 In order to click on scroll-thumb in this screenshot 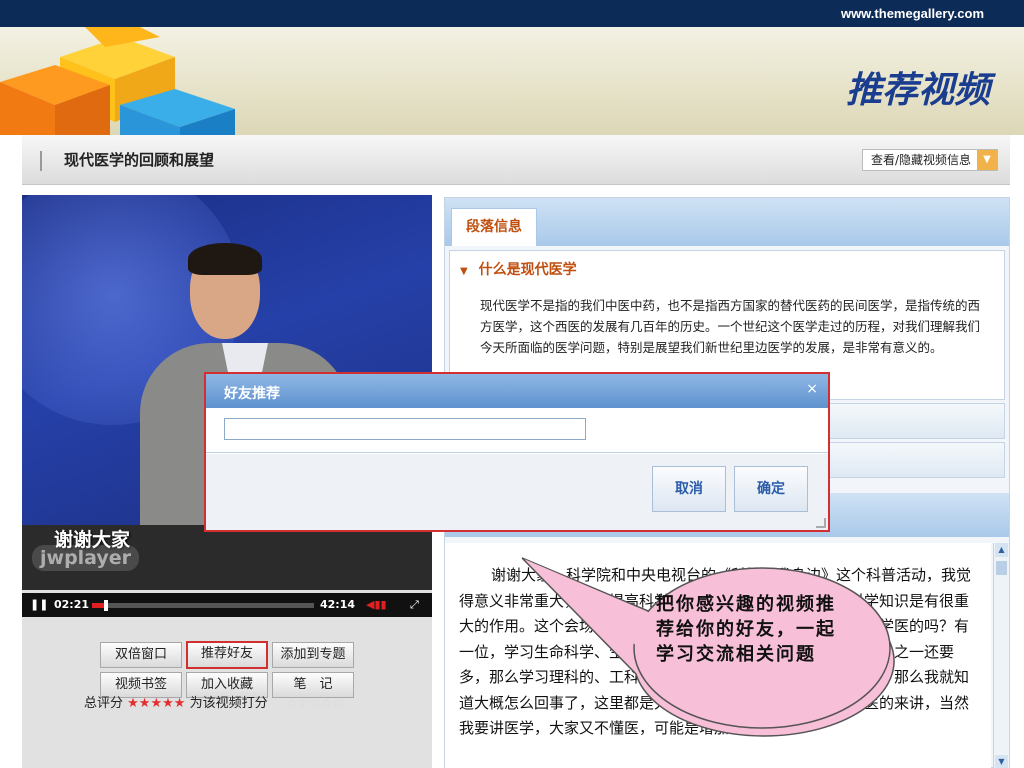, I will do `click(1001, 568)`.